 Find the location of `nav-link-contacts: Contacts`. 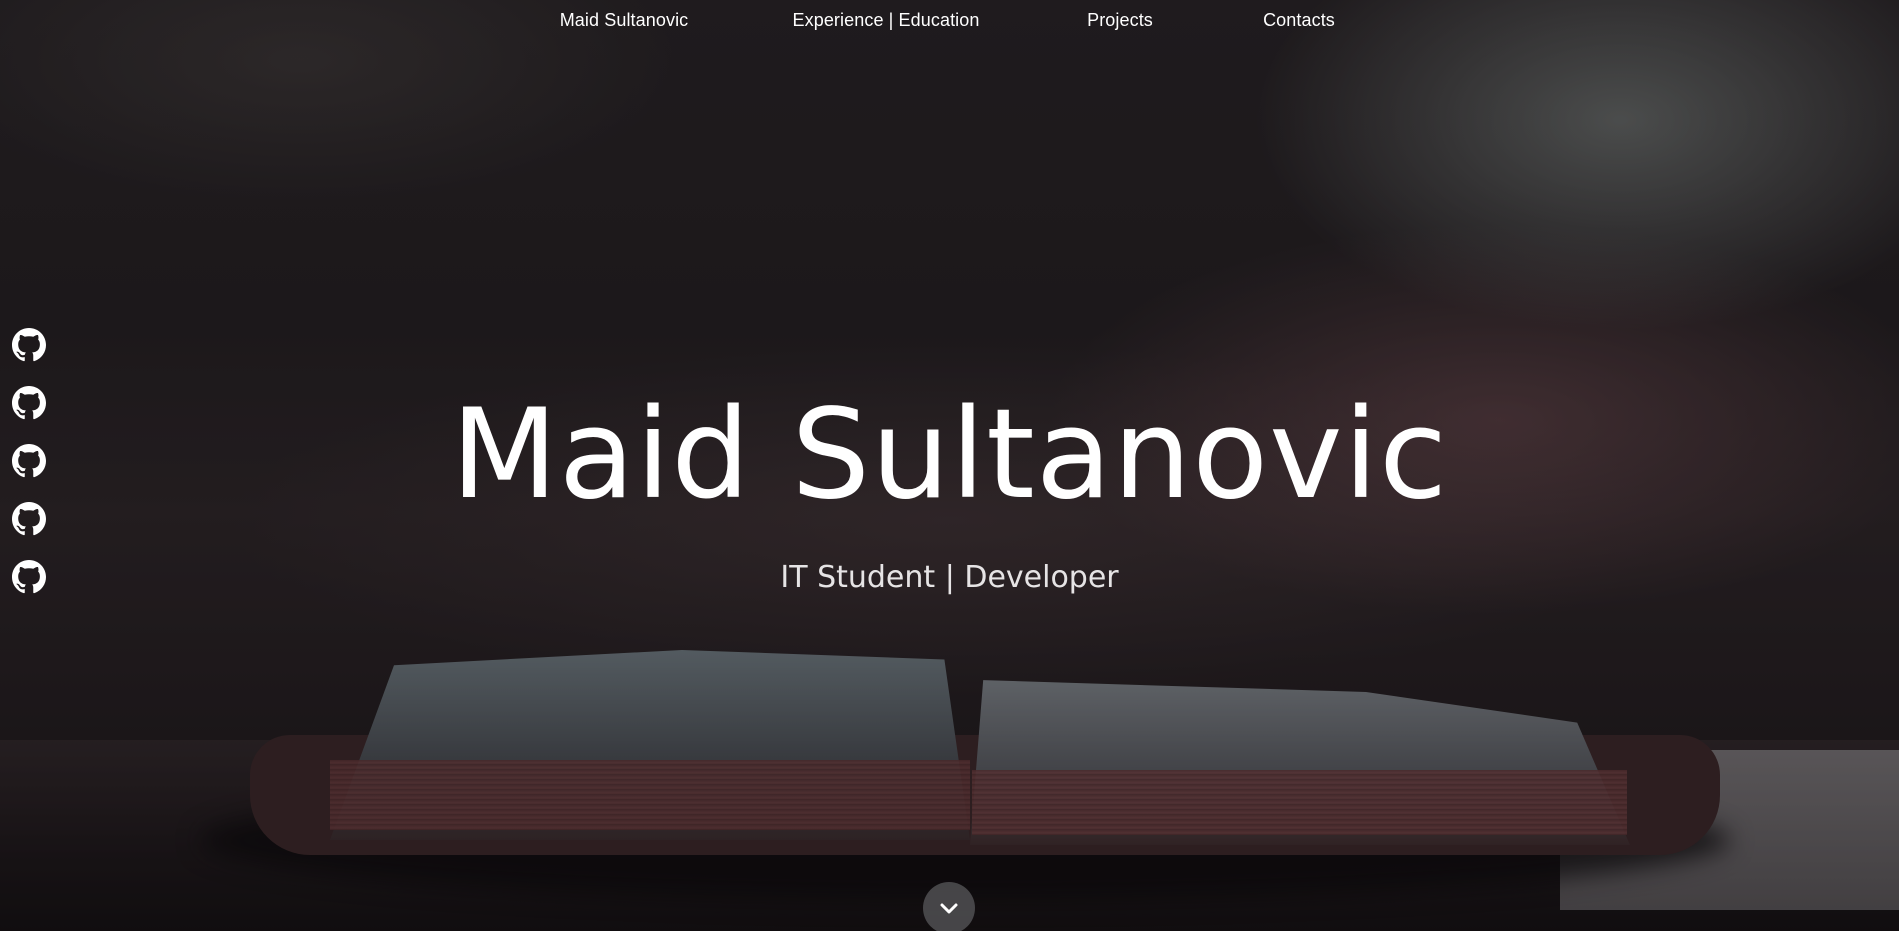

nav-link-contacts: Contacts is located at coordinates (1299, 20).